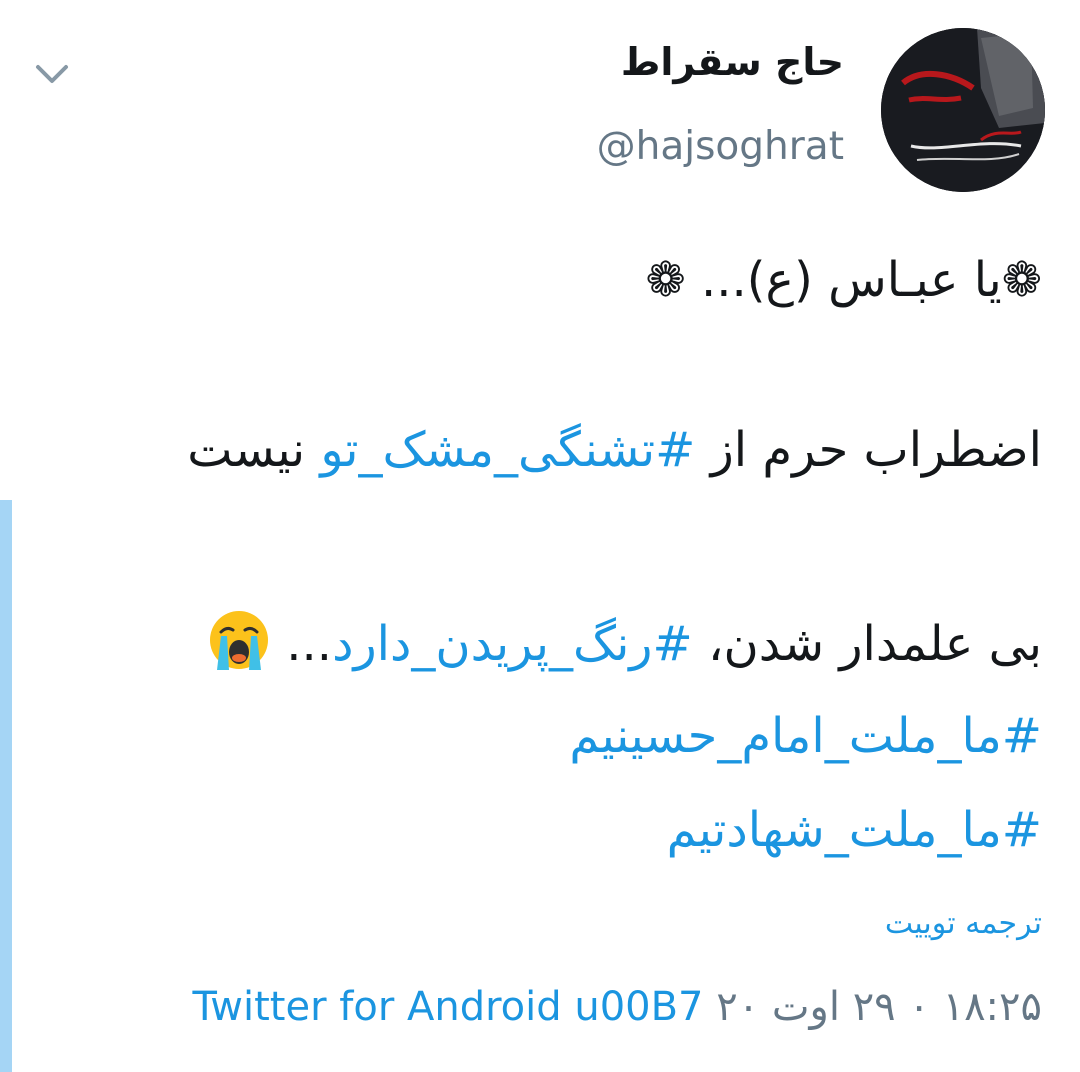 The image size is (1080, 1072). What do you see at coordinates (720, 146) in the screenshot?
I see `author-handle: @hajsoghrat` at bounding box center [720, 146].